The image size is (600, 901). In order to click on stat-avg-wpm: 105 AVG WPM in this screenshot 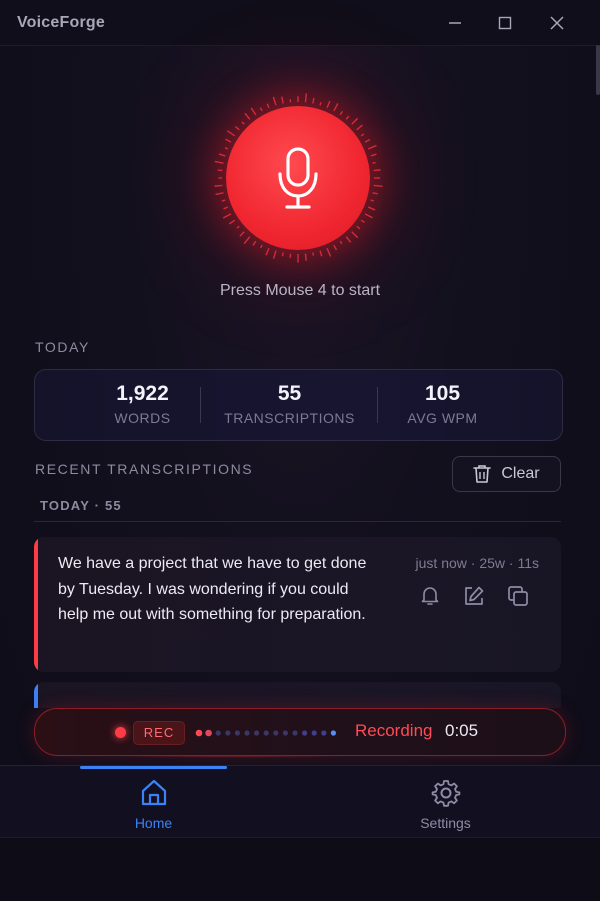, I will do `click(442, 404)`.